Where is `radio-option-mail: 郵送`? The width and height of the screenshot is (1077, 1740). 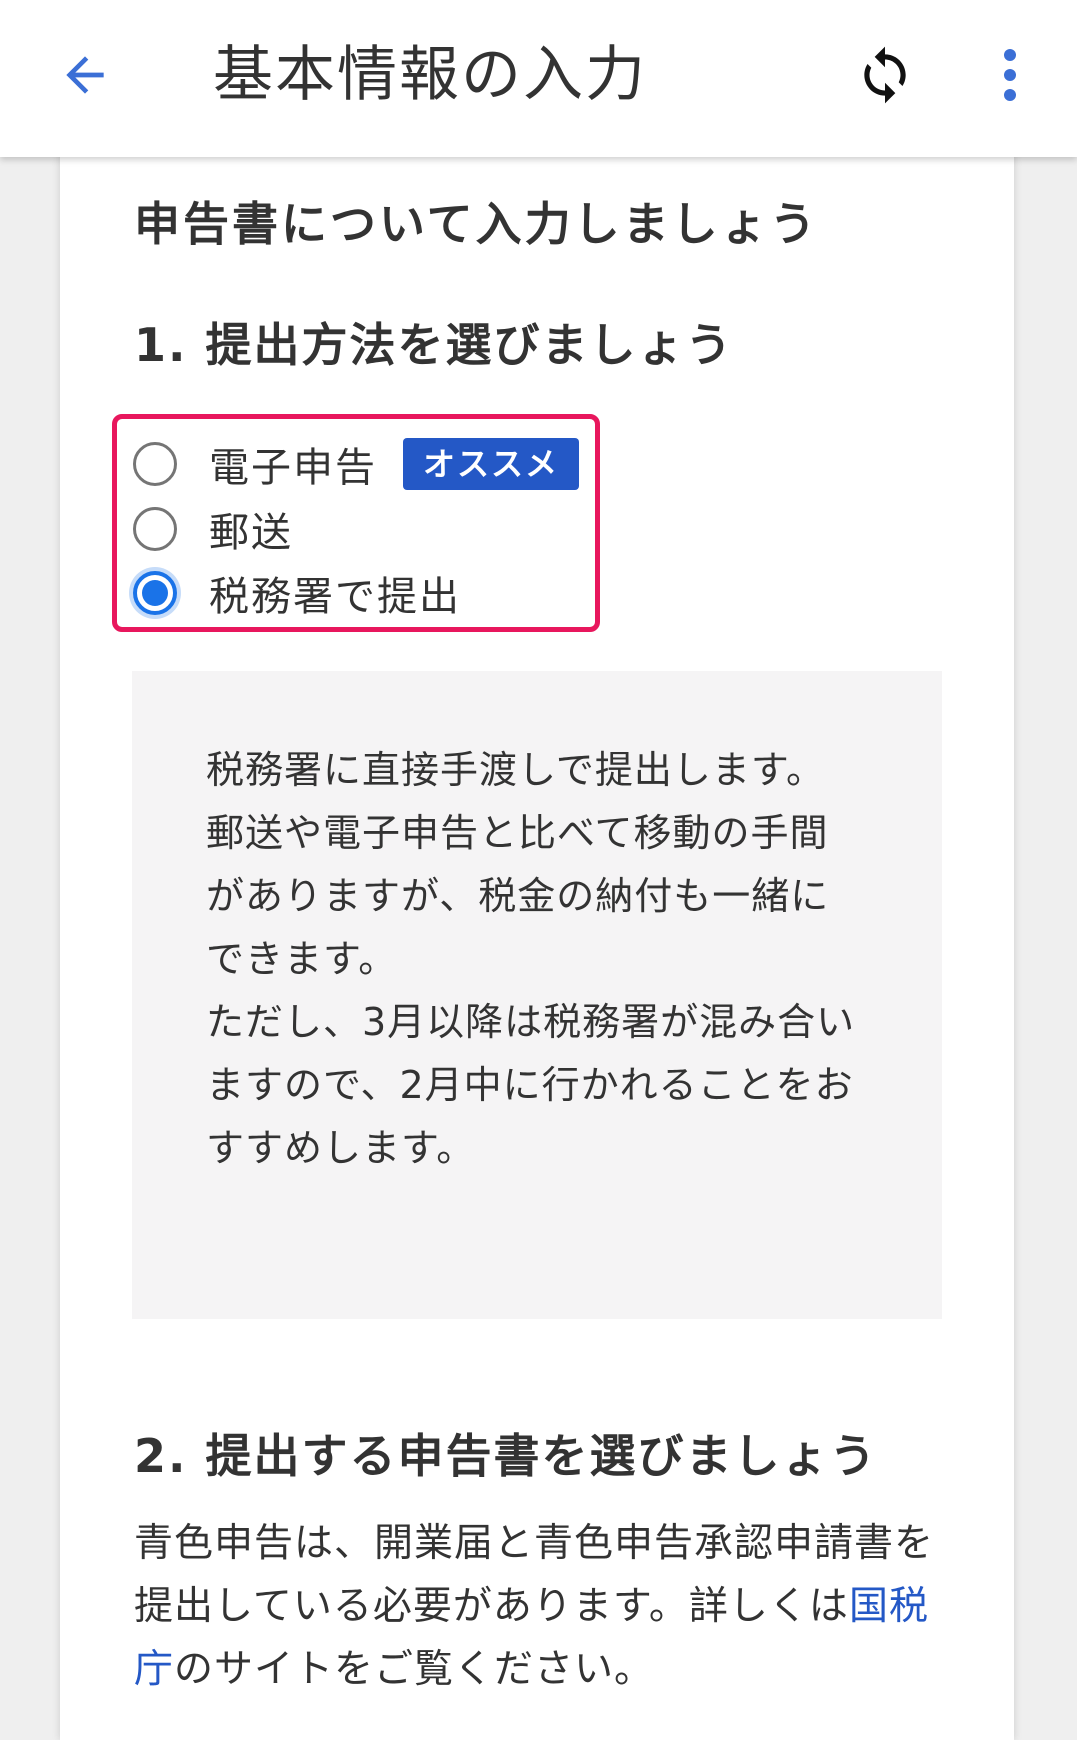 radio-option-mail: 郵送 is located at coordinates (213, 529).